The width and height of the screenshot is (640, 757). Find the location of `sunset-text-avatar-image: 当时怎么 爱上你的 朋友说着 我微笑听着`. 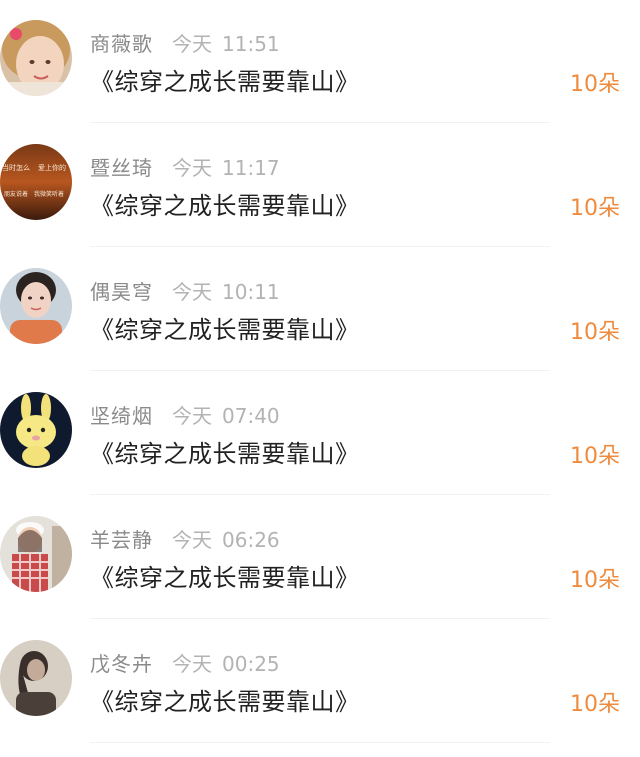

sunset-text-avatar-image: 当时怎么 爱上你的 朋友说着 我微笑听着 is located at coordinates (36, 182).